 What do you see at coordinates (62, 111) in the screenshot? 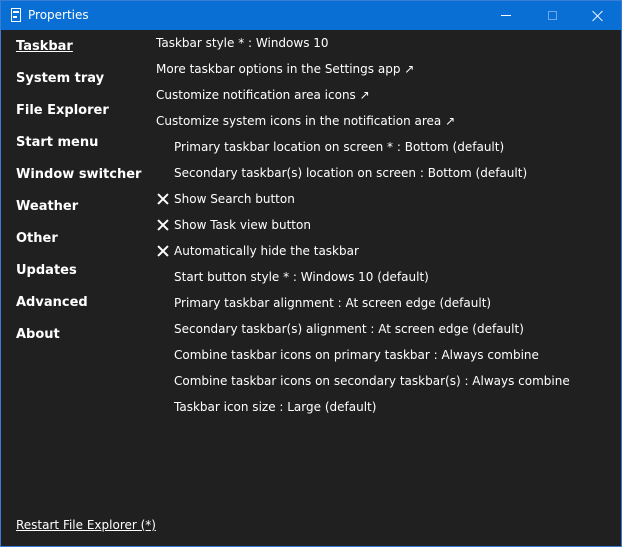
I see `sidebar-item-file-explorer: File Explorer` at bounding box center [62, 111].